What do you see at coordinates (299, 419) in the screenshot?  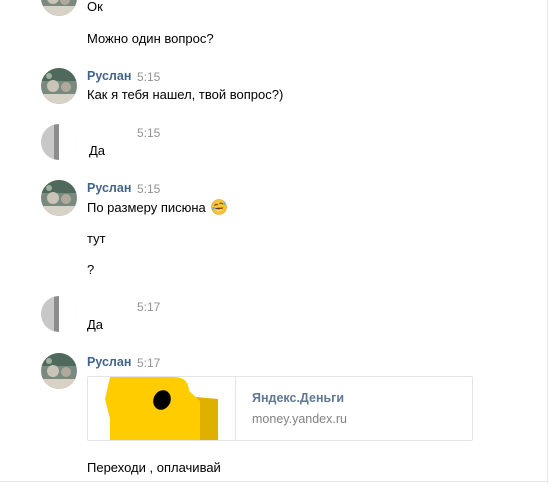 I see `link-preview-url: money.yandex.ru` at bounding box center [299, 419].